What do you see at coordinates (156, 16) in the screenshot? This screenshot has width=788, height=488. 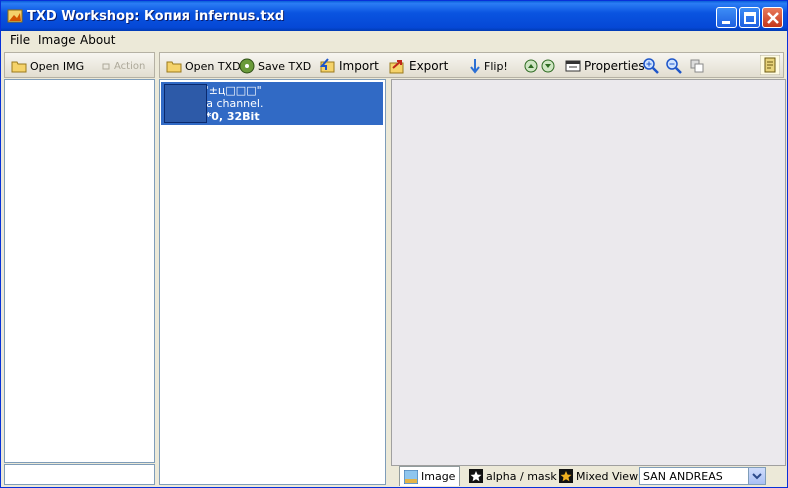 I see `window-title: TXD Workshop: Копия infernus.txd` at bounding box center [156, 16].